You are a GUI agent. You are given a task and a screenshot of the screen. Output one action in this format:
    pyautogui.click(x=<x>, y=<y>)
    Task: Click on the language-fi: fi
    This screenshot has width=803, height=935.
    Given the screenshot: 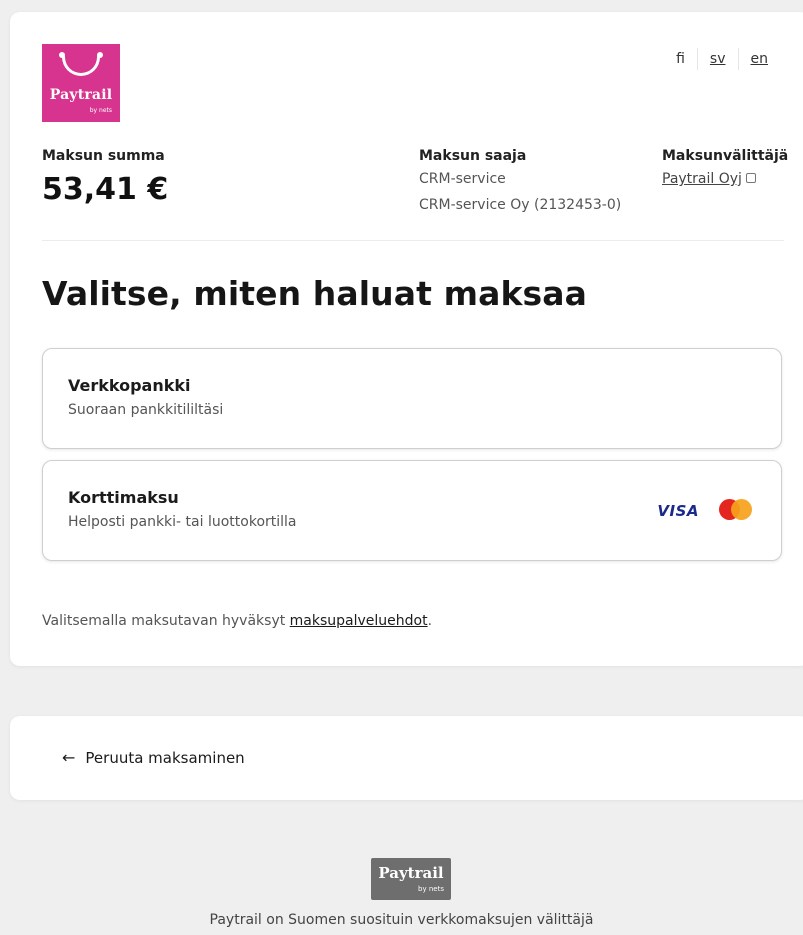 What is the action you would take?
    pyautogui.click(x=680, y=59)
    